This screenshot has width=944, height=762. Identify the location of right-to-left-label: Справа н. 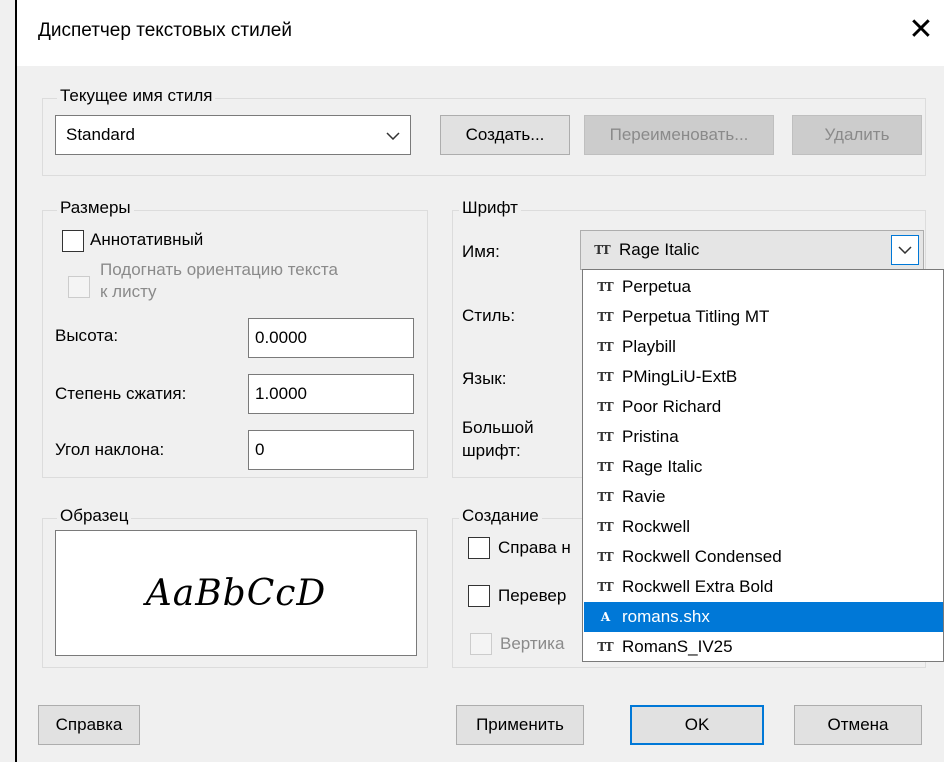
(534, 547).